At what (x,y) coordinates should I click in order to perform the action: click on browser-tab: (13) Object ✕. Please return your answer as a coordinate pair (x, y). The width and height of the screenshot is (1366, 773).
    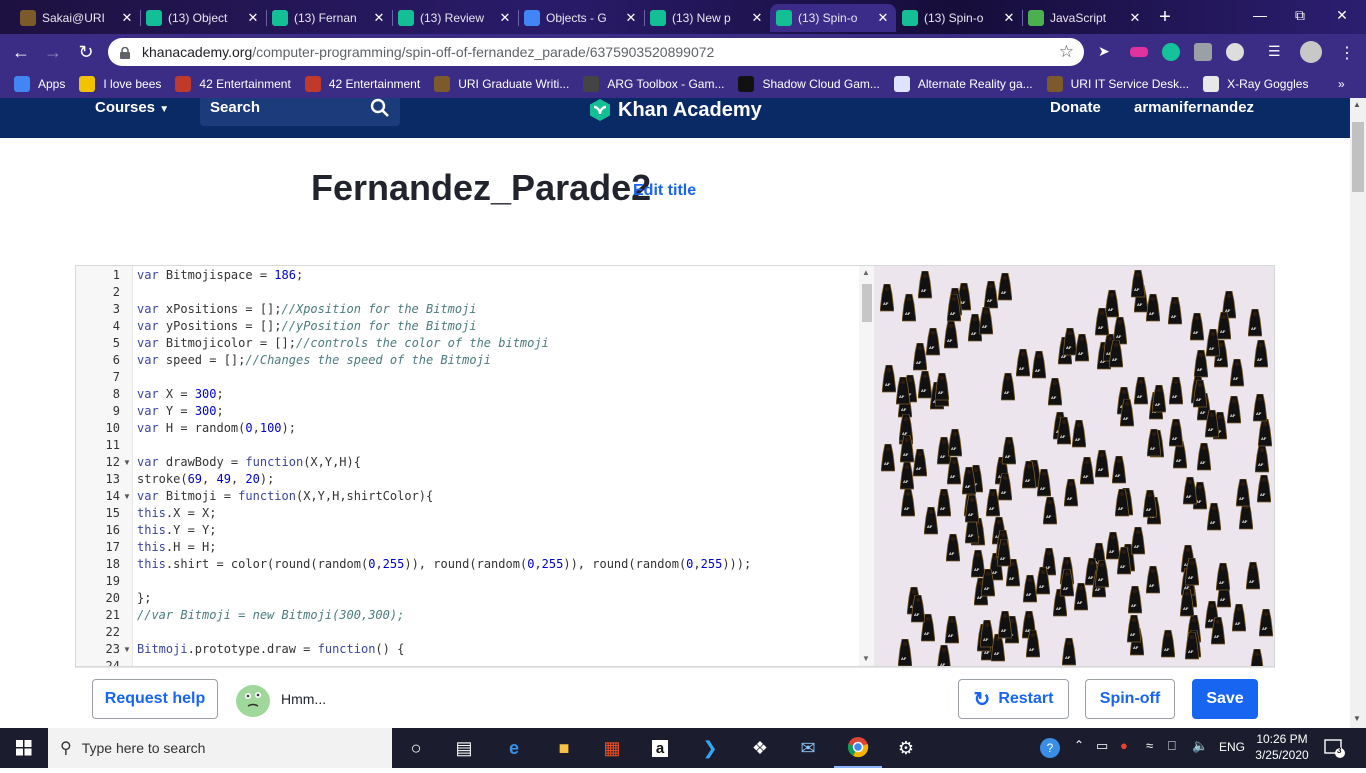
    Looking at the image, I should click on (203, 18).